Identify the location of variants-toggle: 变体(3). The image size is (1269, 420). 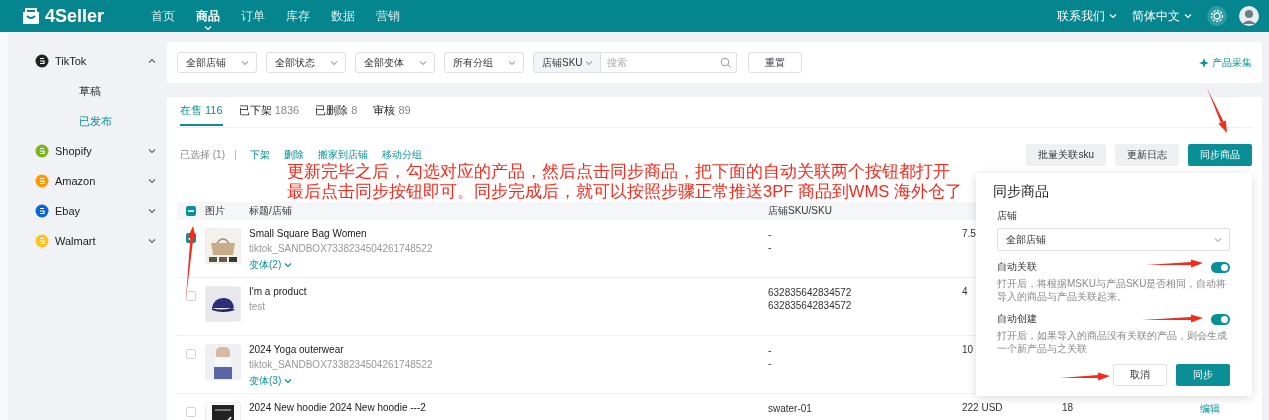
(508, 381).